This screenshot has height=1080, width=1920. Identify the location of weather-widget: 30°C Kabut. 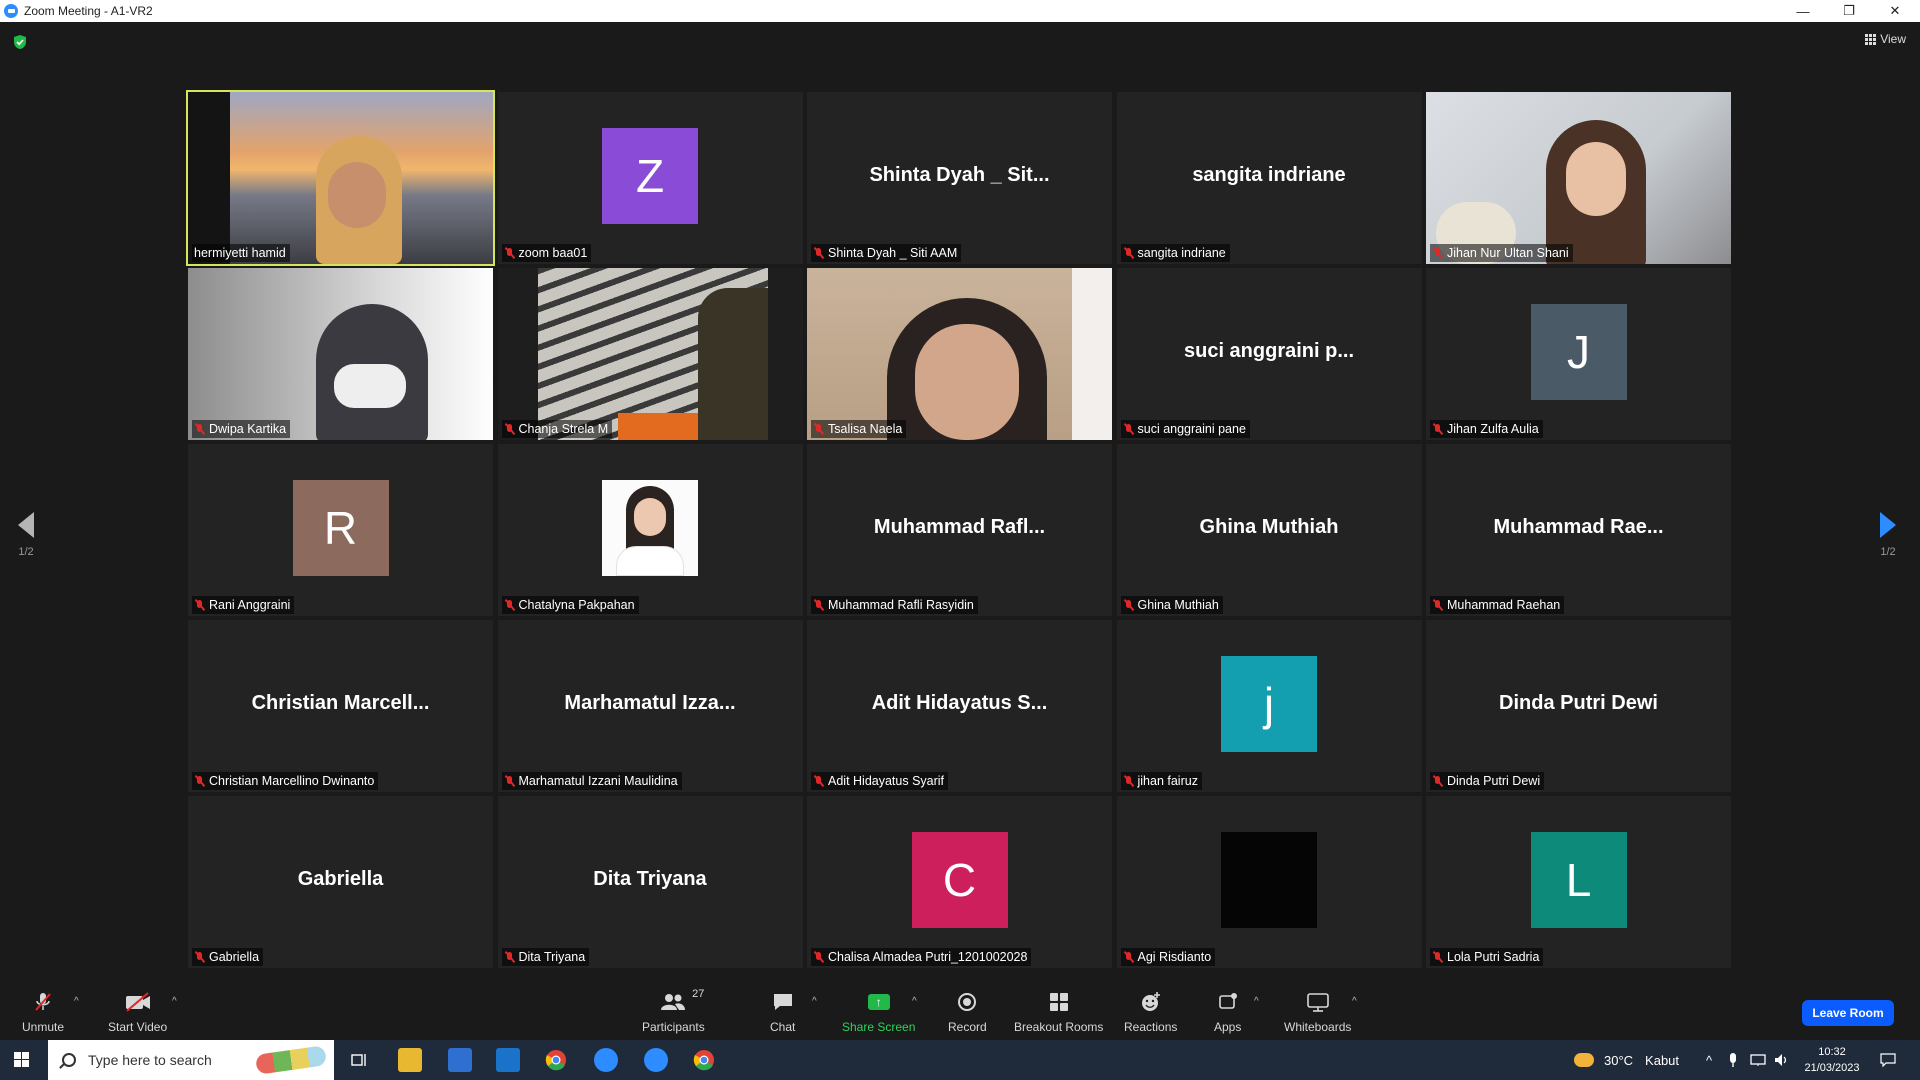
(1626, 1060).